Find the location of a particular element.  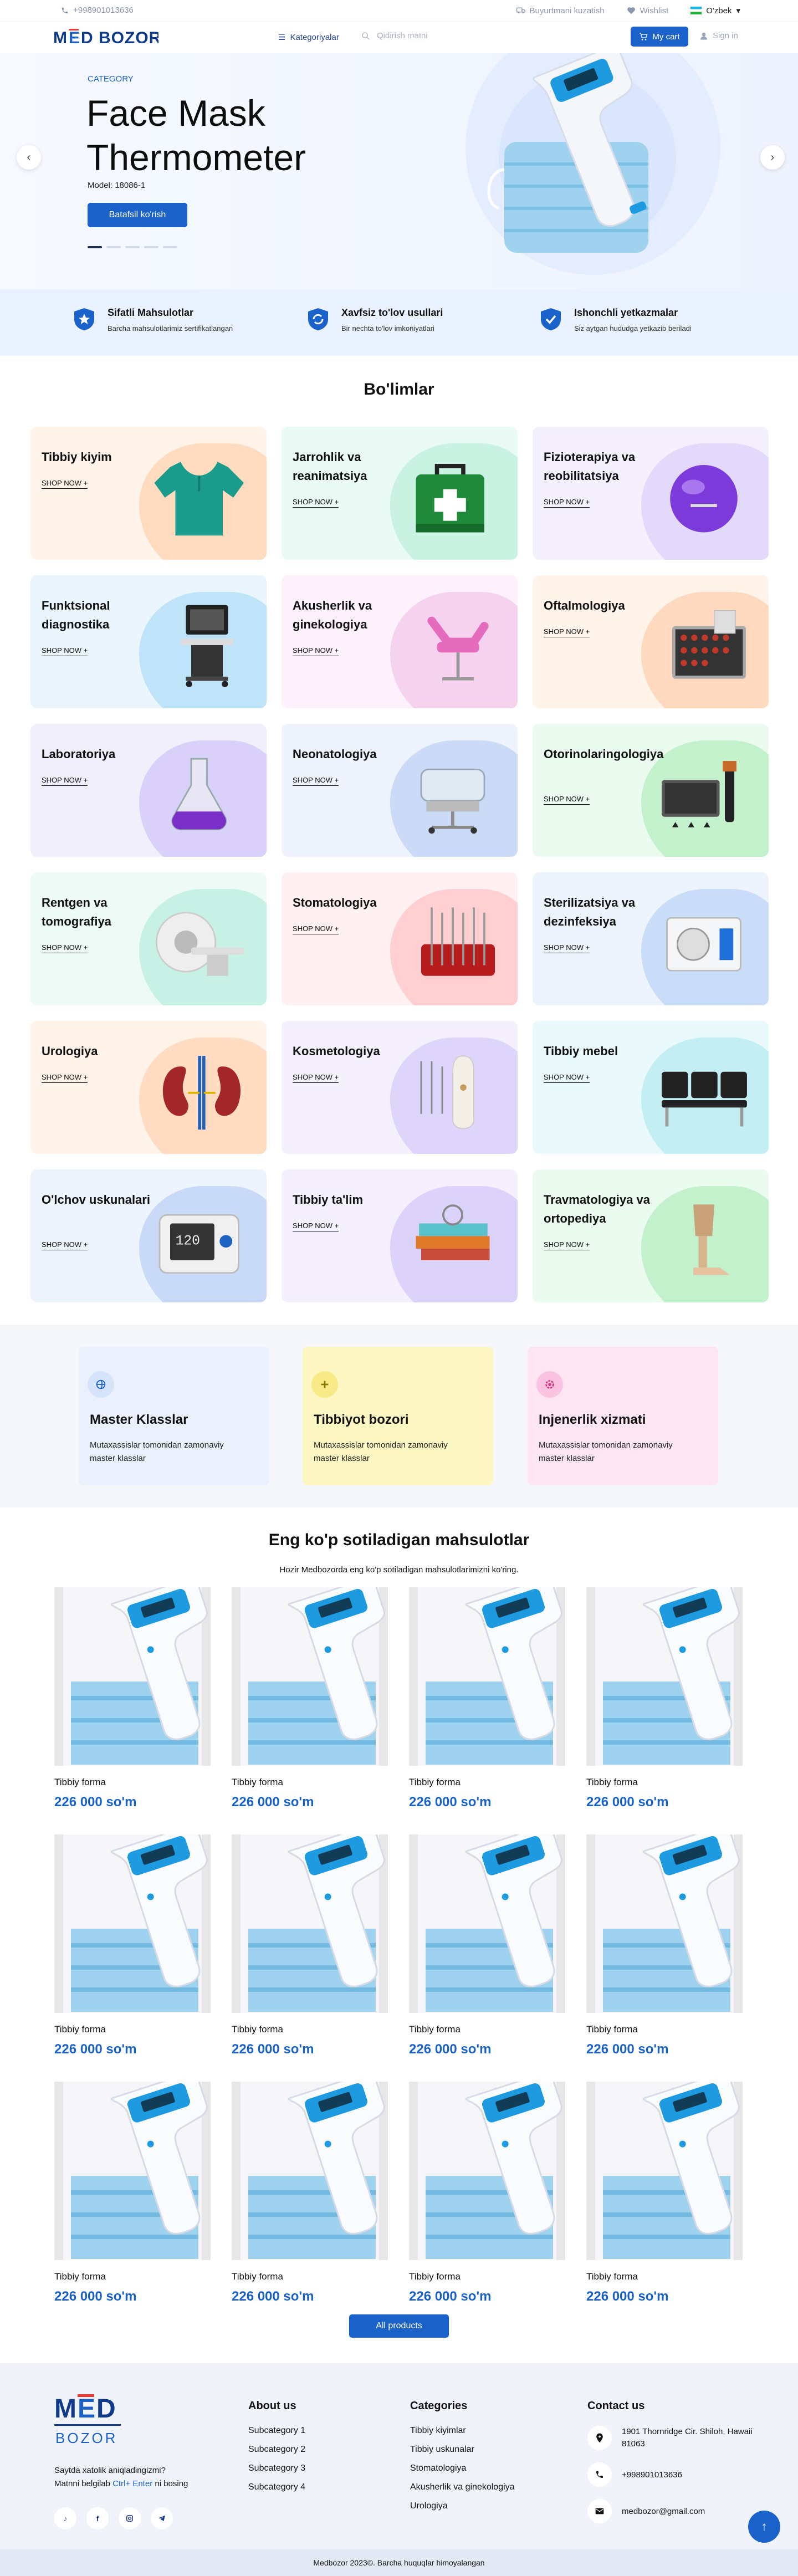

footer-link: Subcategory 2 is located at coordinates (276, 2450).